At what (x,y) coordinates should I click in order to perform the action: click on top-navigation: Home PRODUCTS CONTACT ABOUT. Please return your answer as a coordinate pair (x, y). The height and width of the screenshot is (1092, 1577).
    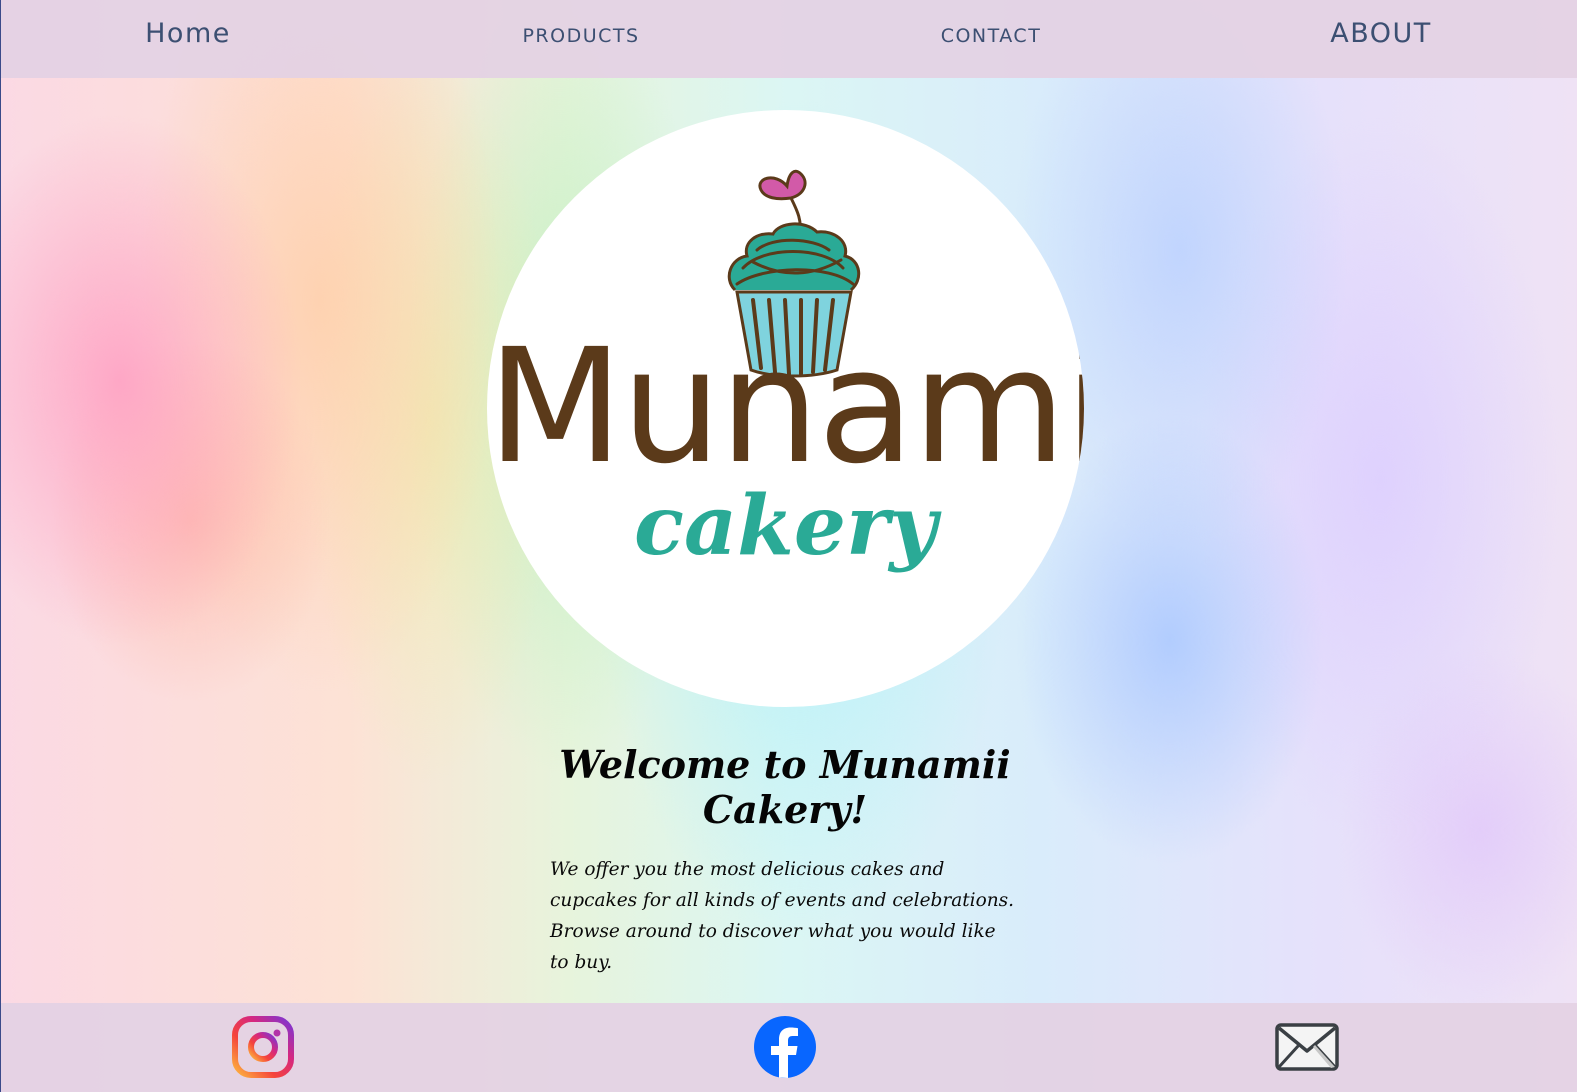
    Looking at the image, I should click on (789, 39).